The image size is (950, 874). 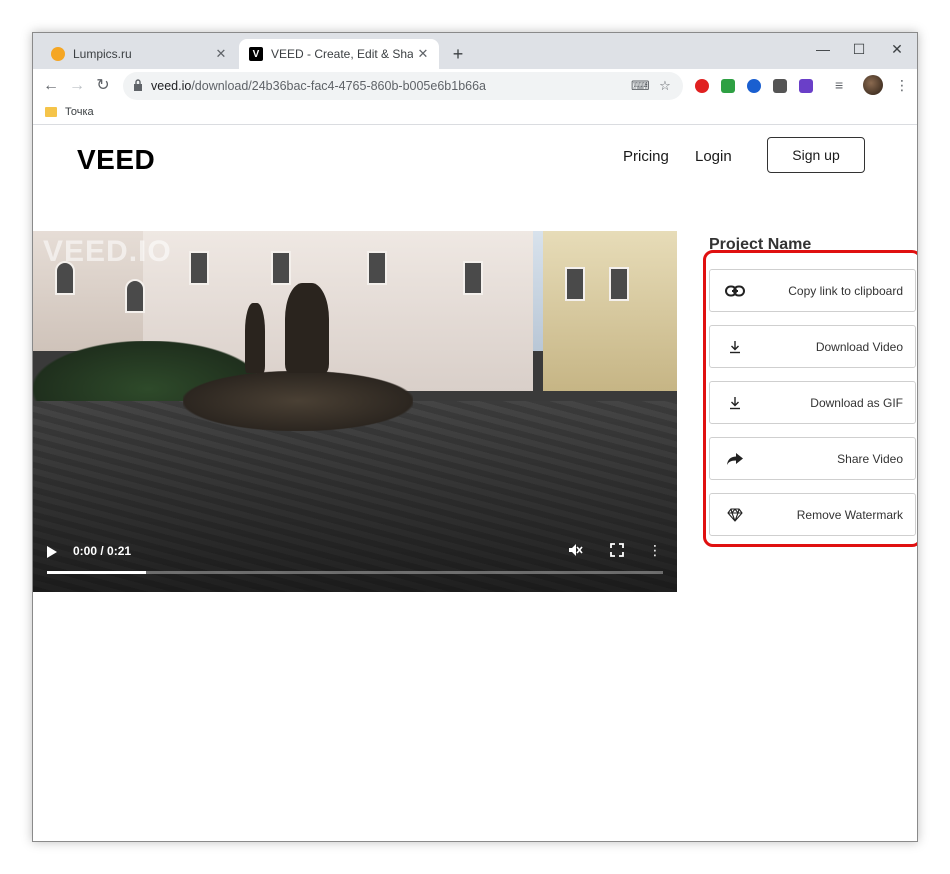 What do you see at coordinates (859, 346) in the screenshot?
I see `action-label: Download Video` at bounding box center [859, 346].